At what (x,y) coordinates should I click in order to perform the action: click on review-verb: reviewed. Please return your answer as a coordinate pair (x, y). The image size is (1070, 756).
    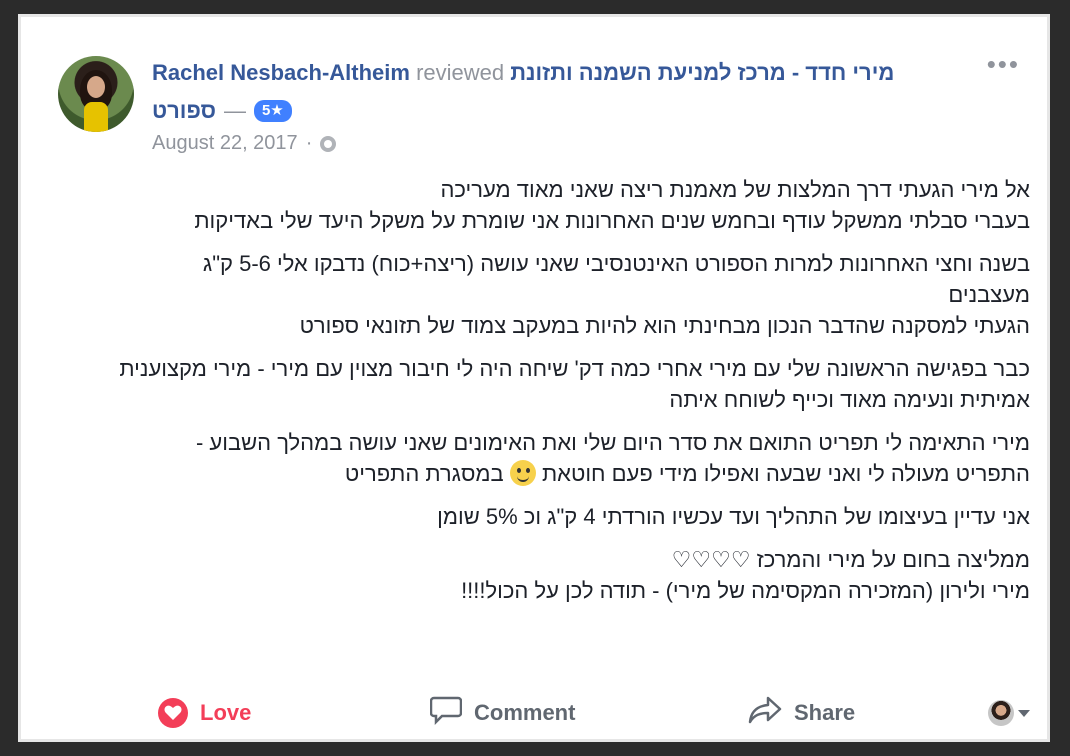
    Looking at the image, I should click on (460, 72).